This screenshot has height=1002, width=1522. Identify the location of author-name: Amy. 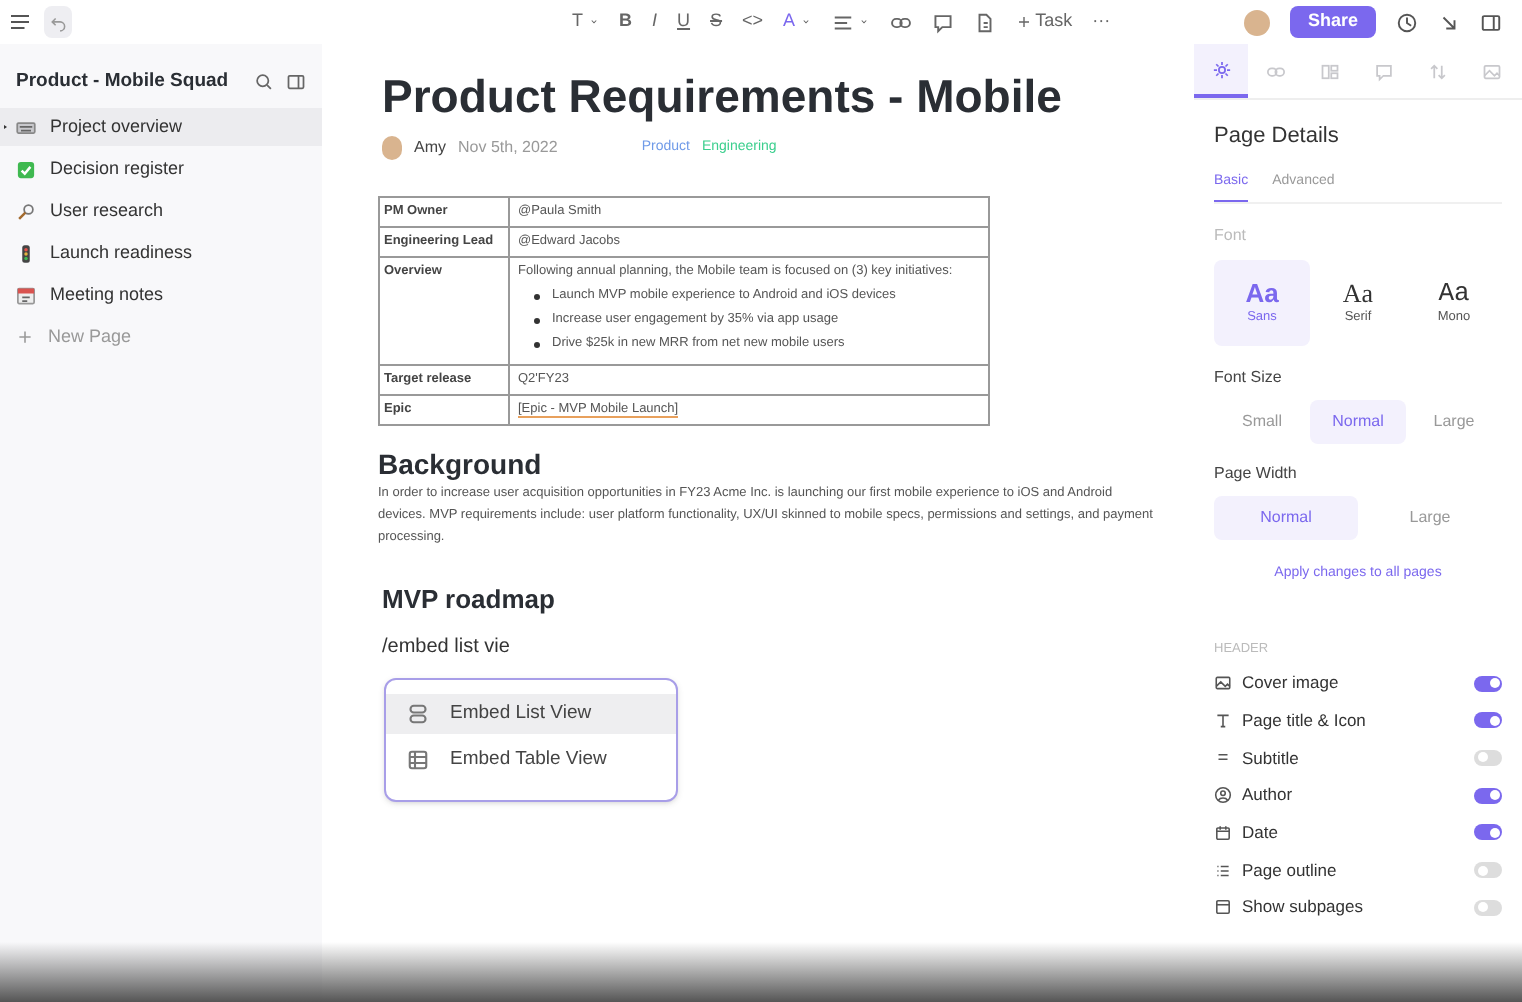
(430, 148).